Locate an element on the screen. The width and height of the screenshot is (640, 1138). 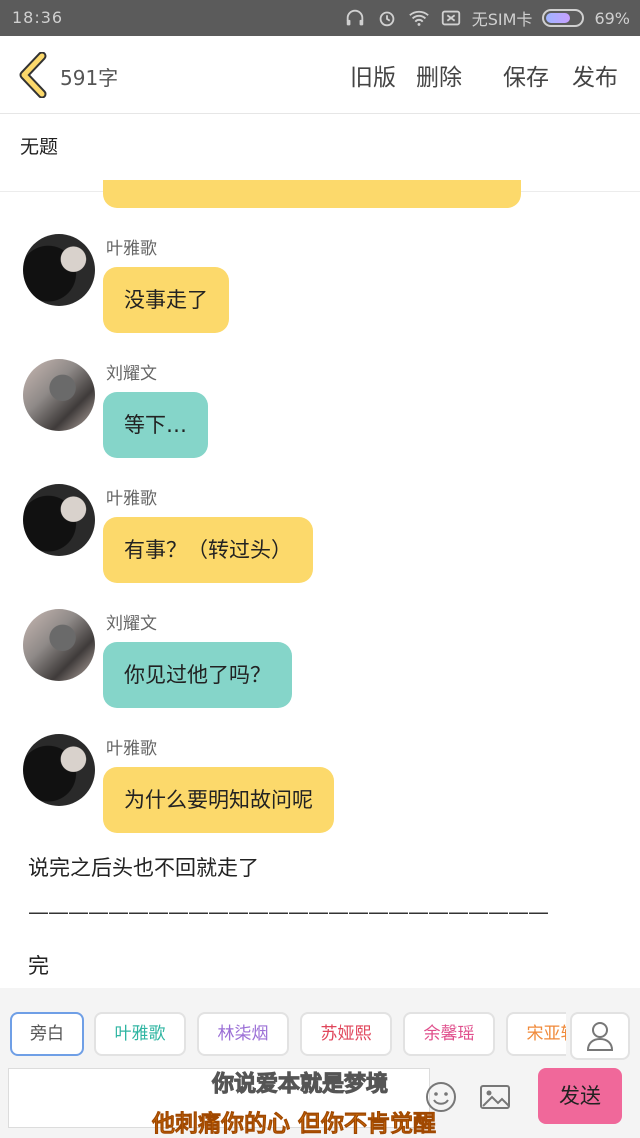
send-button: 发送 is located at coordinates (580, 1096).